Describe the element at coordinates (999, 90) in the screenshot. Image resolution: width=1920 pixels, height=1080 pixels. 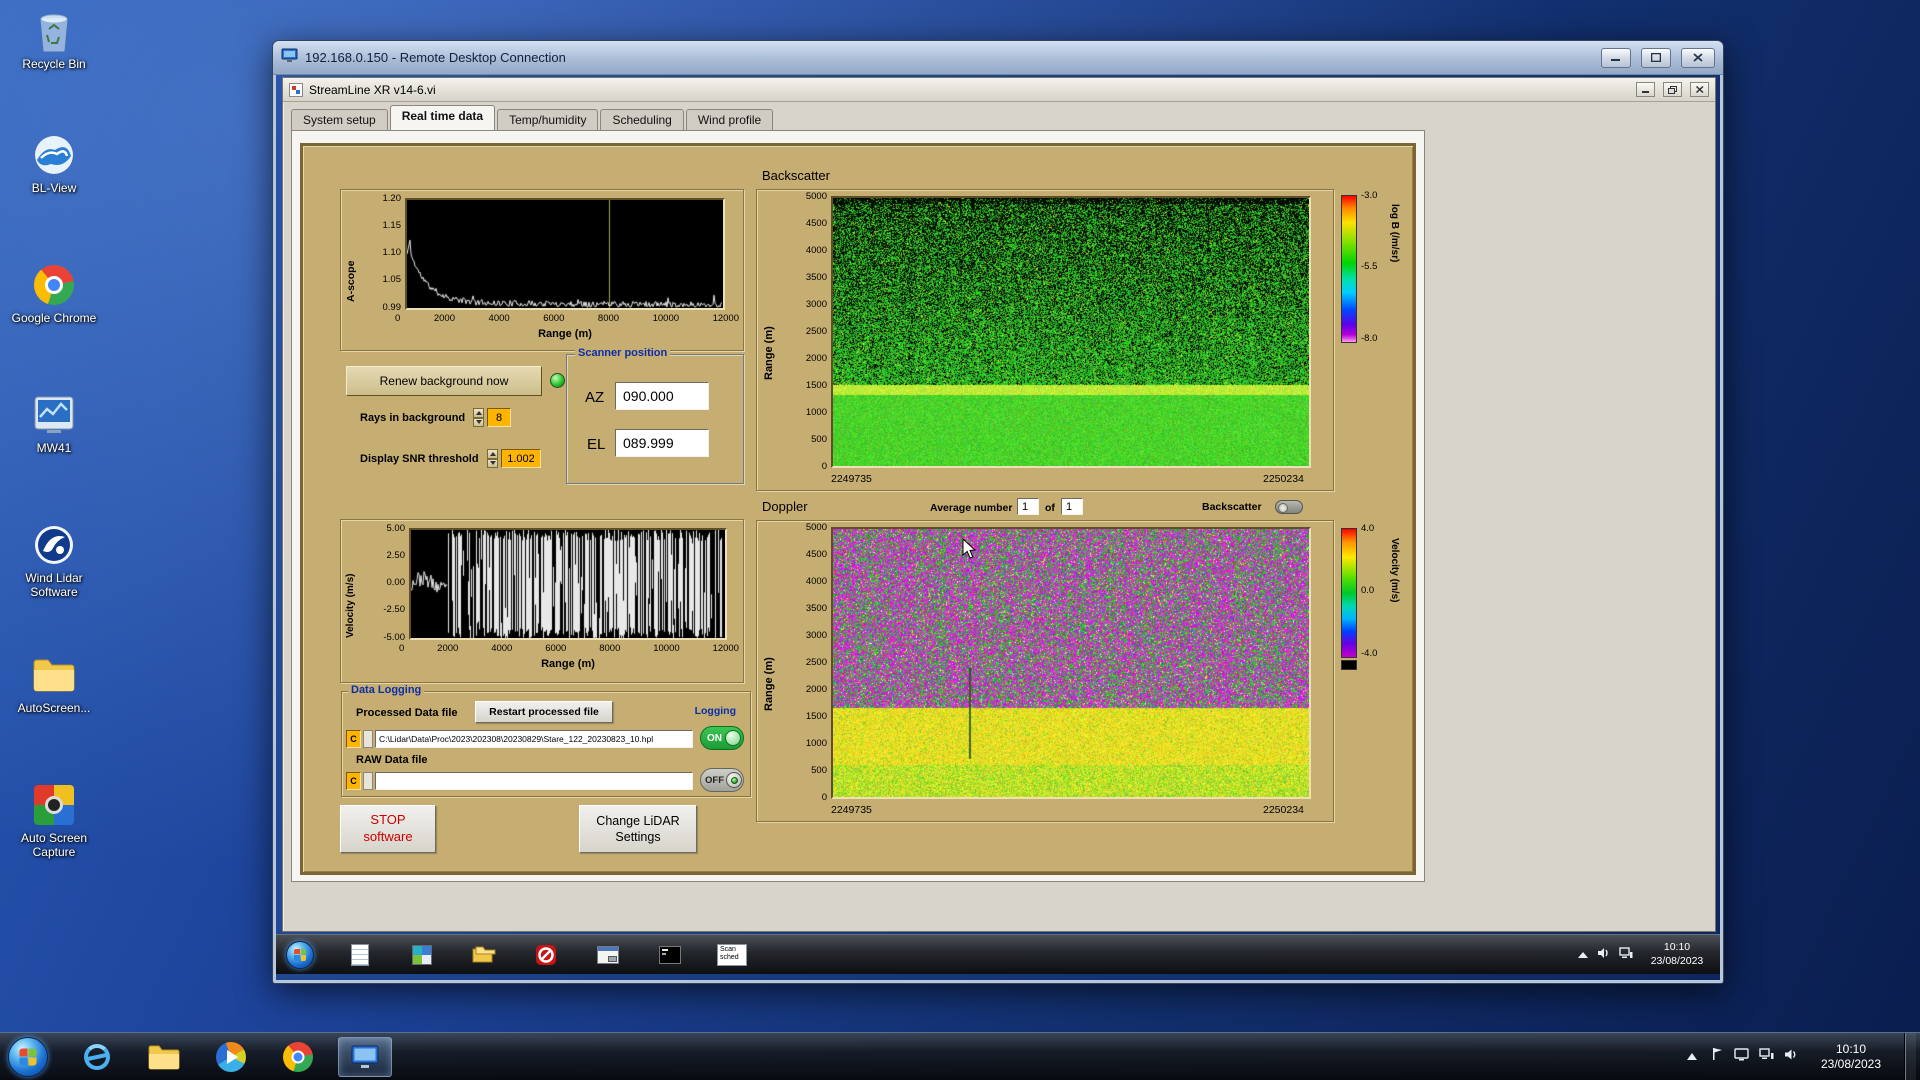
I see `app-titlebar: StreamLine XR v14-6.vi` at that location.